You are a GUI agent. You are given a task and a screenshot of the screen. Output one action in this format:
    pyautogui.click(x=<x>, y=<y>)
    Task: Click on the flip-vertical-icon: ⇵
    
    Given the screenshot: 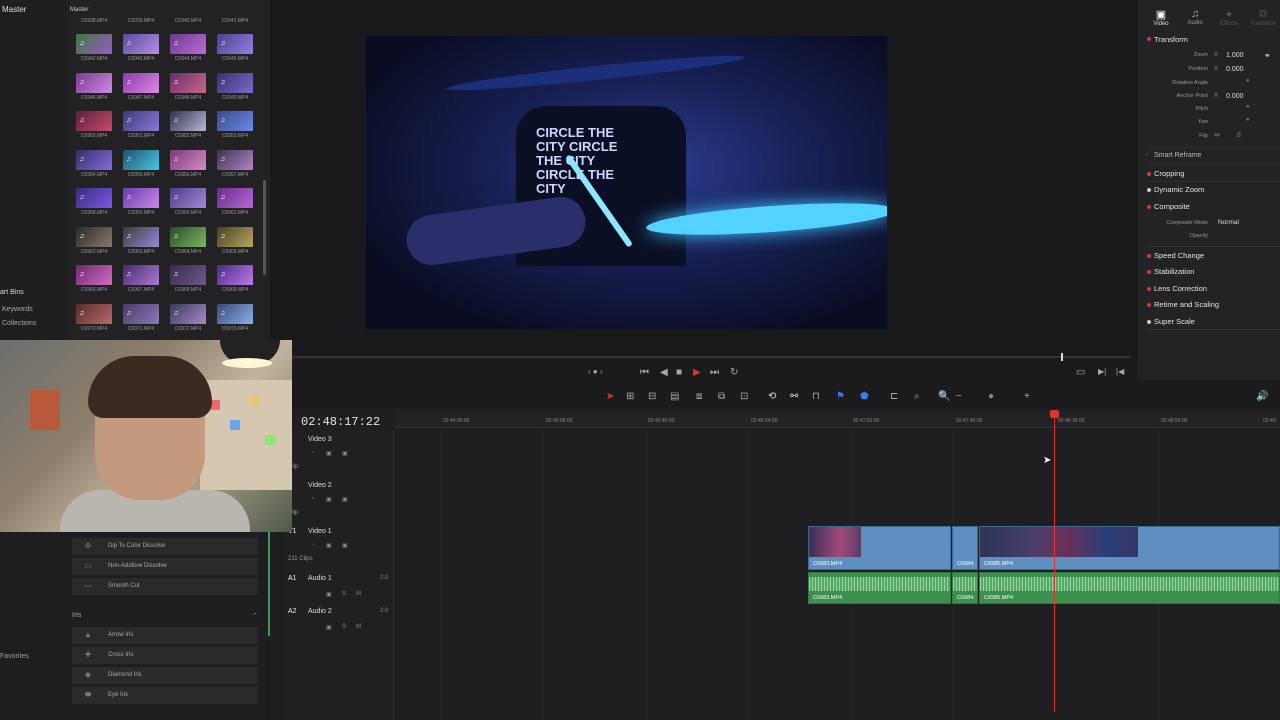 What is the action you would take?
    pyautogui.click(x=1239, y=135)
    